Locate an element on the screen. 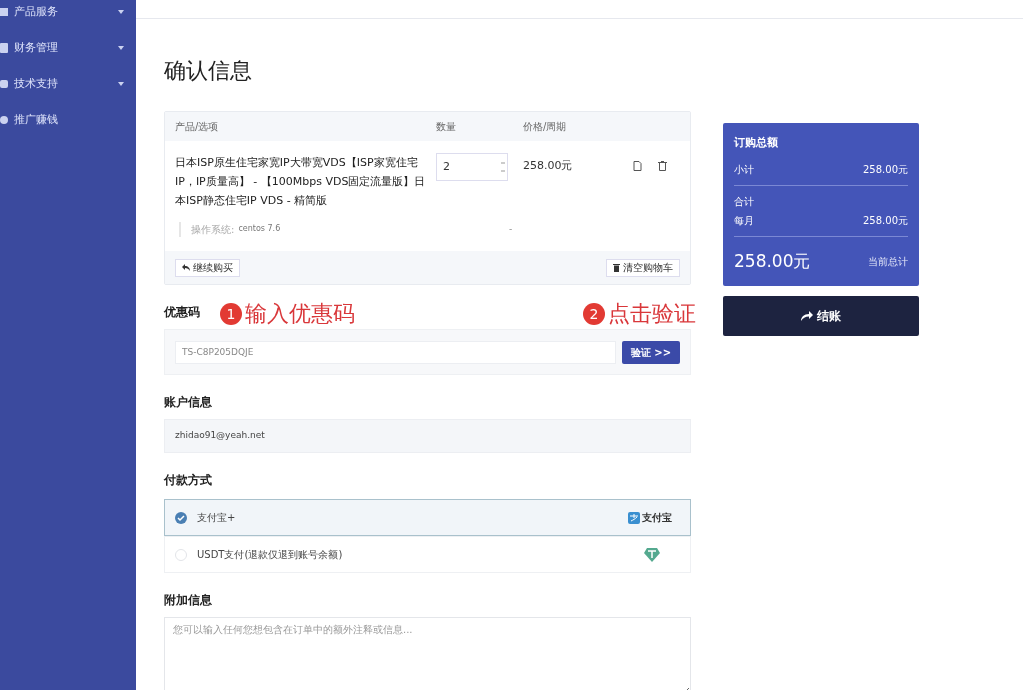 Image resolution: width=1023 pixels, height=690 pixels. payment-label: USDT支付(退款仅退到账号余额) is located at coordinates (270, 555).